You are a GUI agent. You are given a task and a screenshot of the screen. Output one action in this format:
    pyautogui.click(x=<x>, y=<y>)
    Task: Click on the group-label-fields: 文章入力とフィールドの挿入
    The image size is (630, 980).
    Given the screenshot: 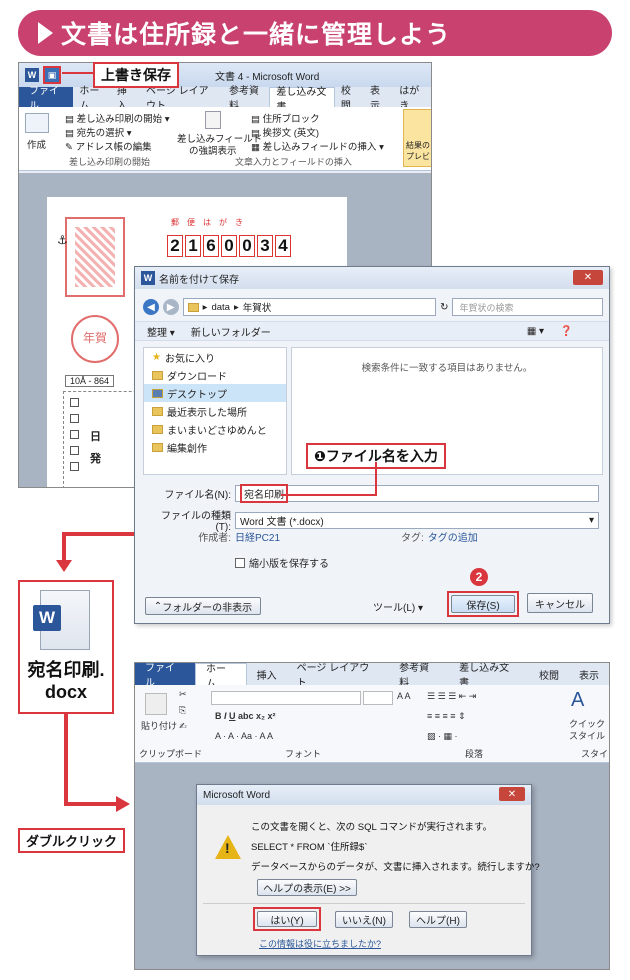 What is the action you would take?
    pyautogui.click(x=293, y=162)
    